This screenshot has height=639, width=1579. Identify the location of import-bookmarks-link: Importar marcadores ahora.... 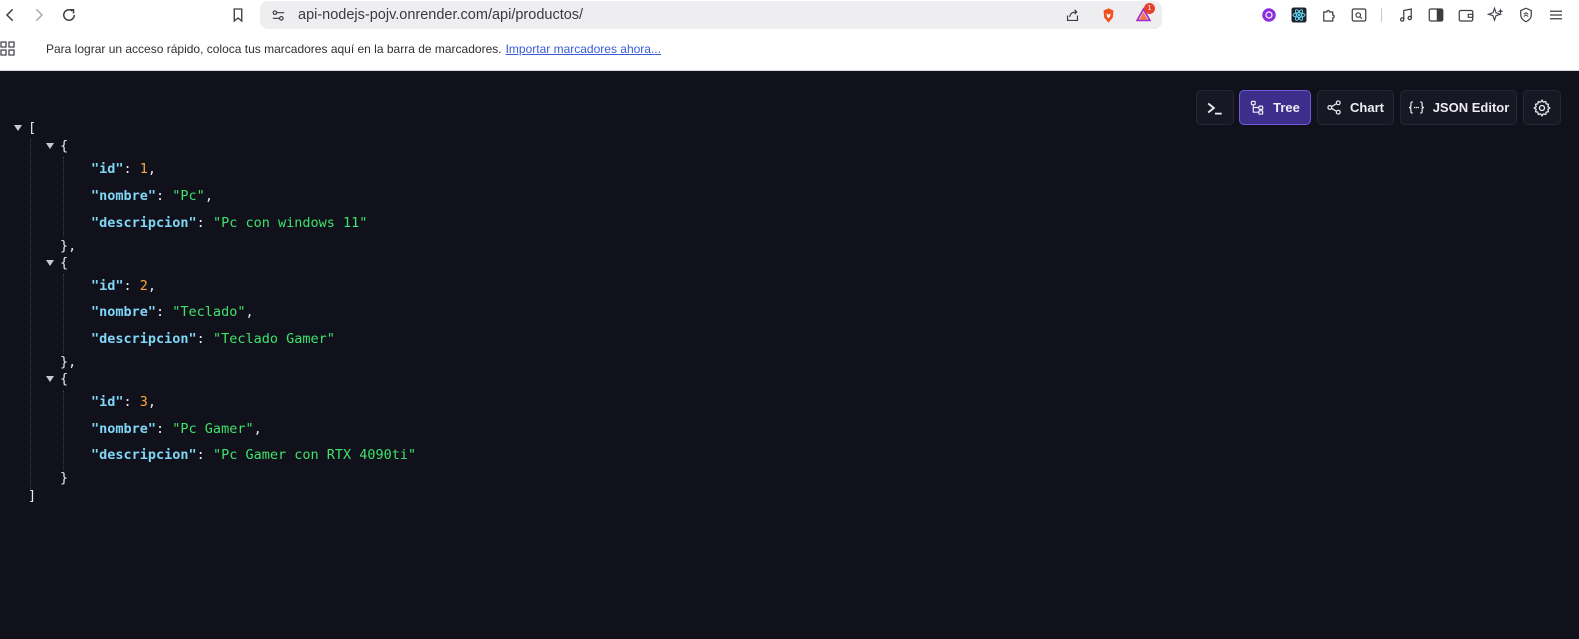
(583, 49).